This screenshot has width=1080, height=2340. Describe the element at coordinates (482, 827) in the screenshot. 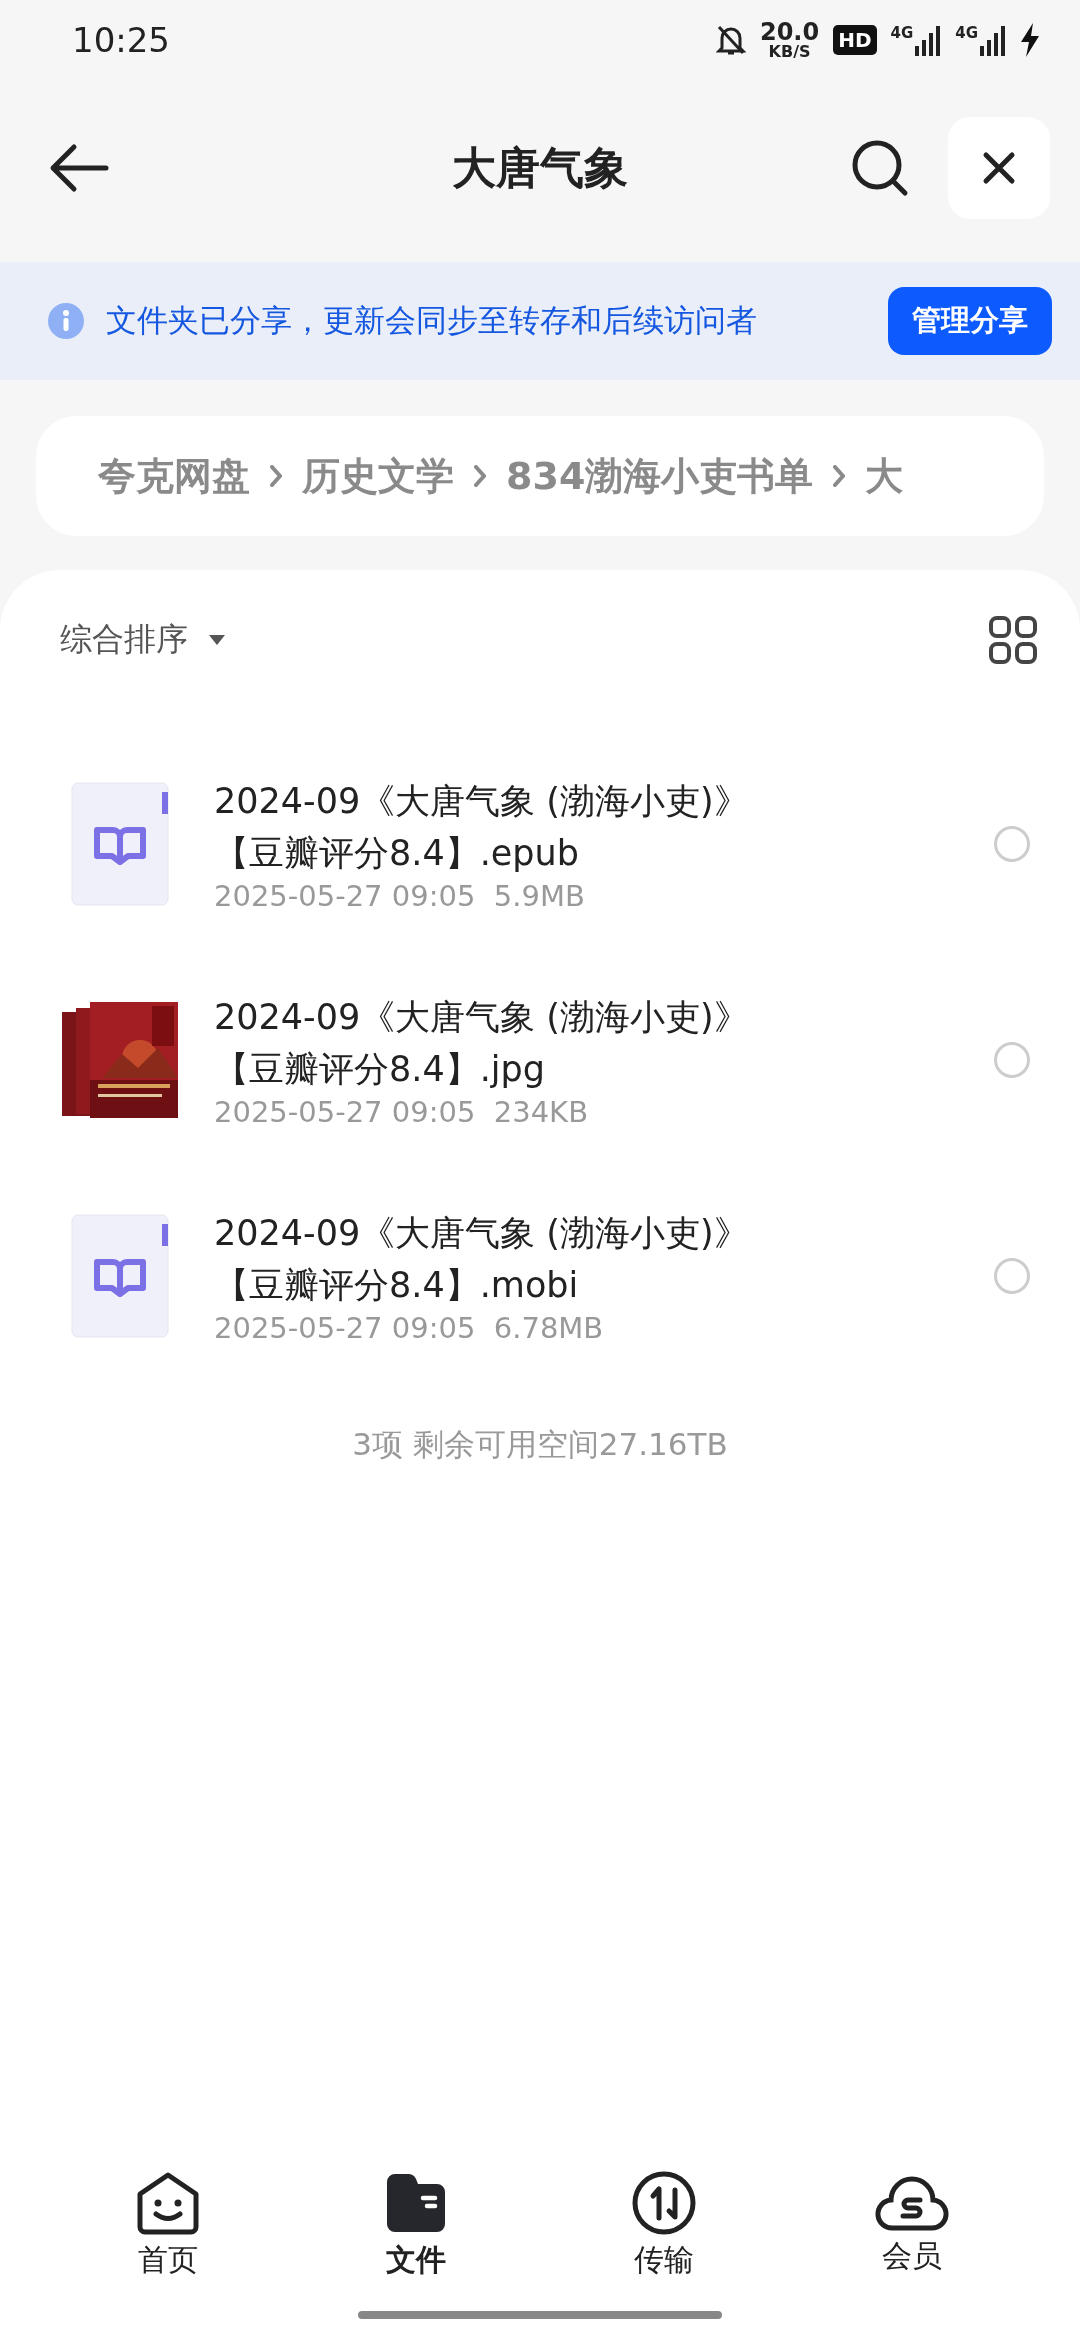

I see `file-name: 2024-09《大唐气象 (渤海小吏)》【豆瓣评分8.4】.epub` at that location.